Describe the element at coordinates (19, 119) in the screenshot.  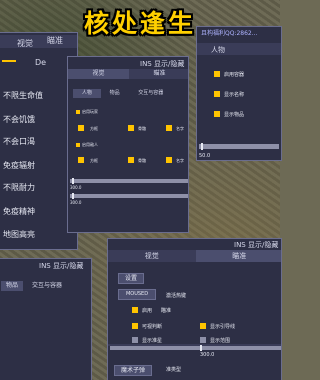
I see `item-no-hunger: 不会饥饿` at that location.